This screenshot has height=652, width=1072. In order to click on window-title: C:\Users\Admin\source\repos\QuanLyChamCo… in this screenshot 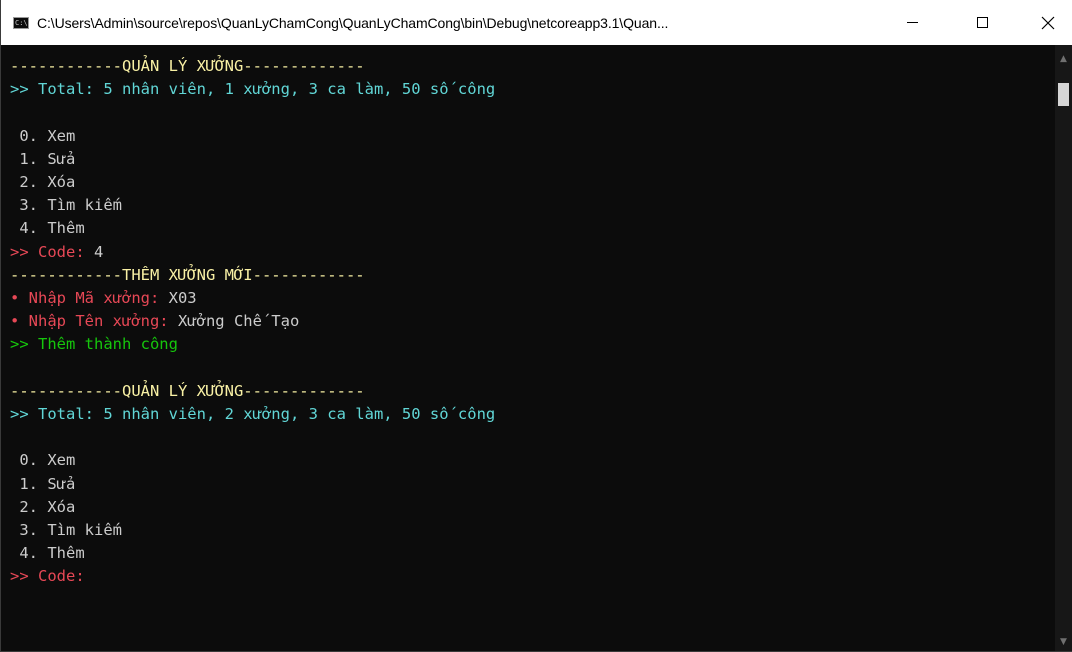, I will do `click(353, 22)`.